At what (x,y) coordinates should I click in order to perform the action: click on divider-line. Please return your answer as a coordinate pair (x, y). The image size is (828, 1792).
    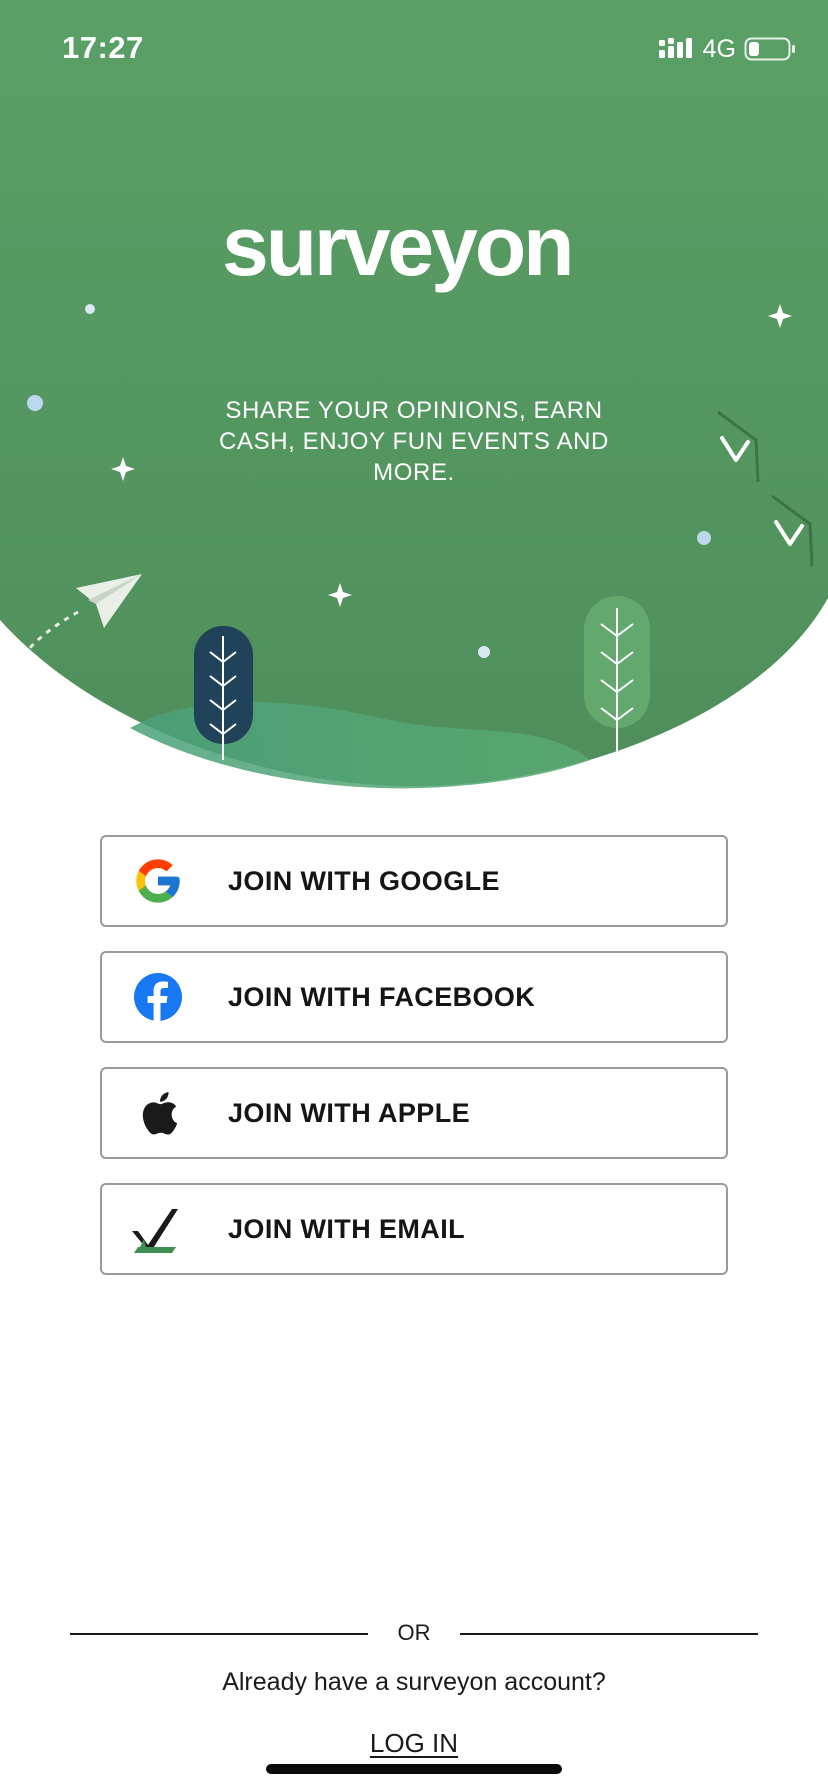
    Looking at the image, I should click on (609, 1634).